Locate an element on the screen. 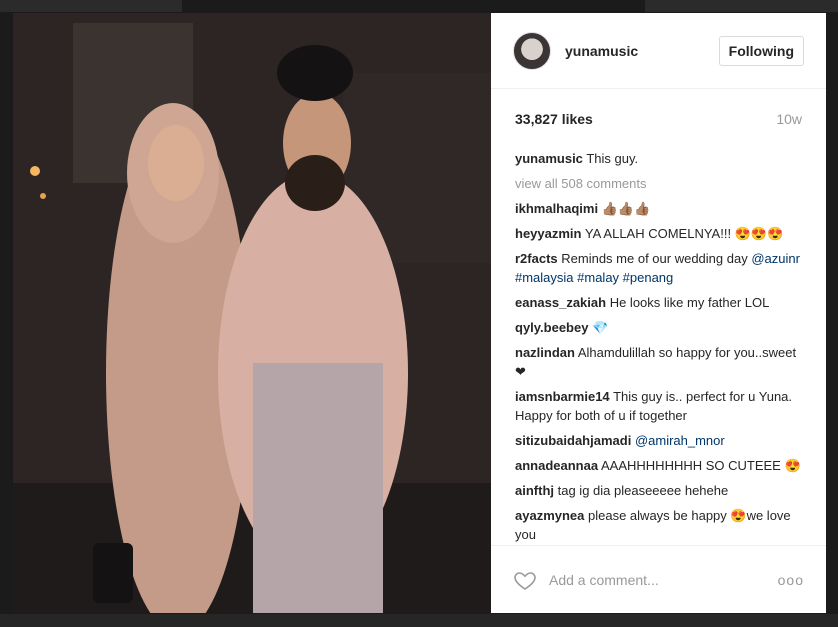  post-username: yunamusic is located at coordinates (642, 51).